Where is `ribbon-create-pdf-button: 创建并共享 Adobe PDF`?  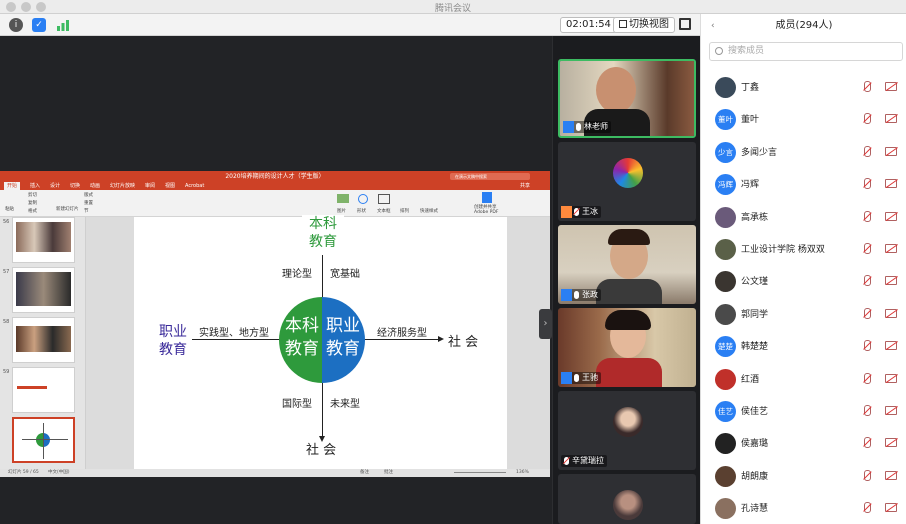
ribbon-create-pdf-button: 创建并共享 Adobe PDF is located at coordinates (489, 209).